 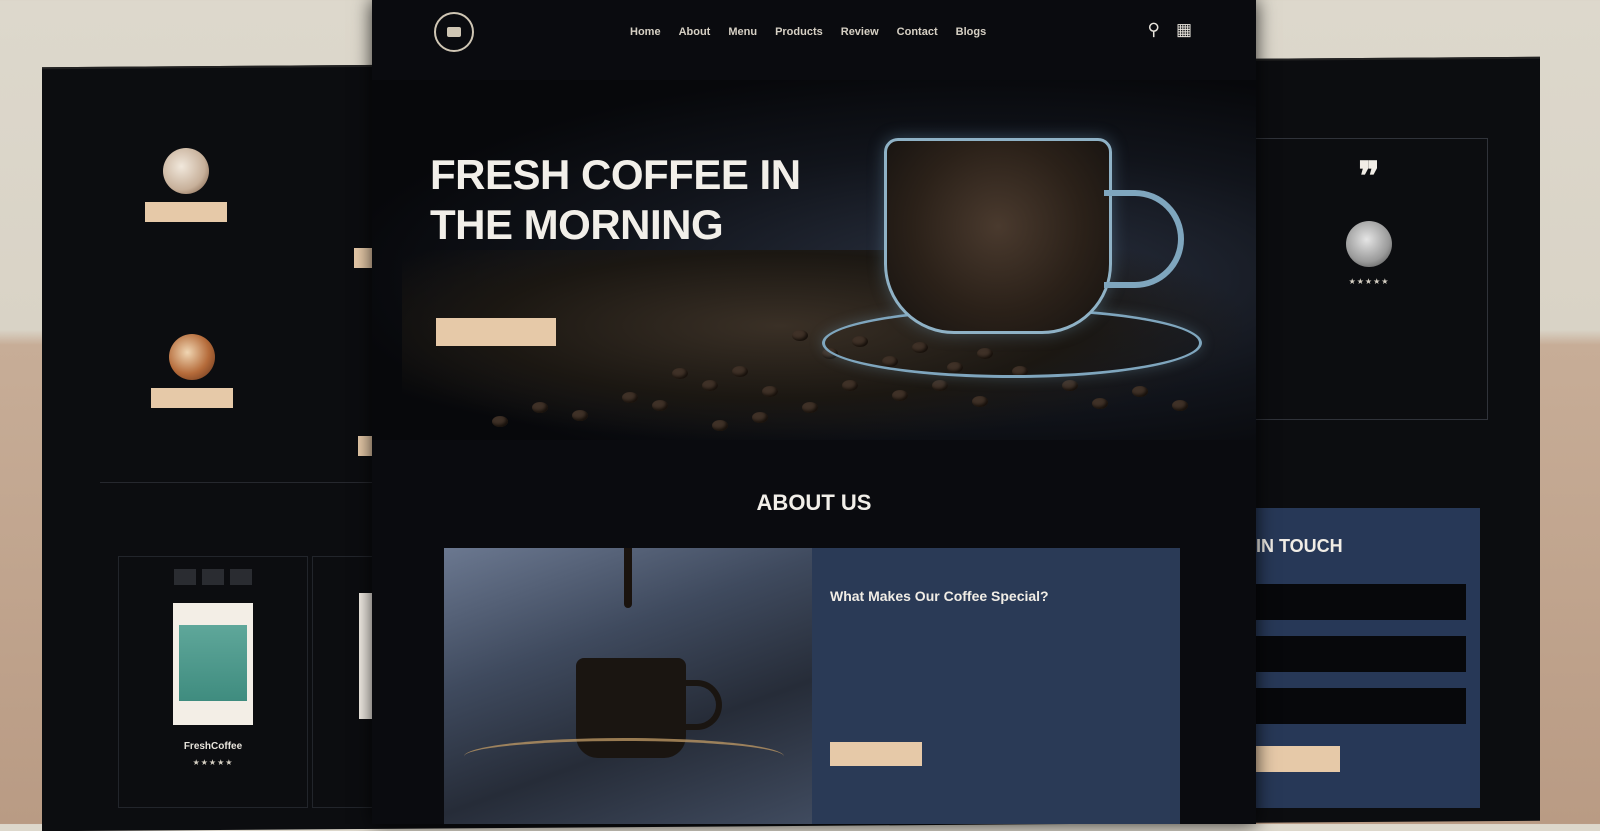 What do you see at coordinates (363, 258) in the screenshot?
I see `menu-add-button-partial` at bounding box center [363, 258].